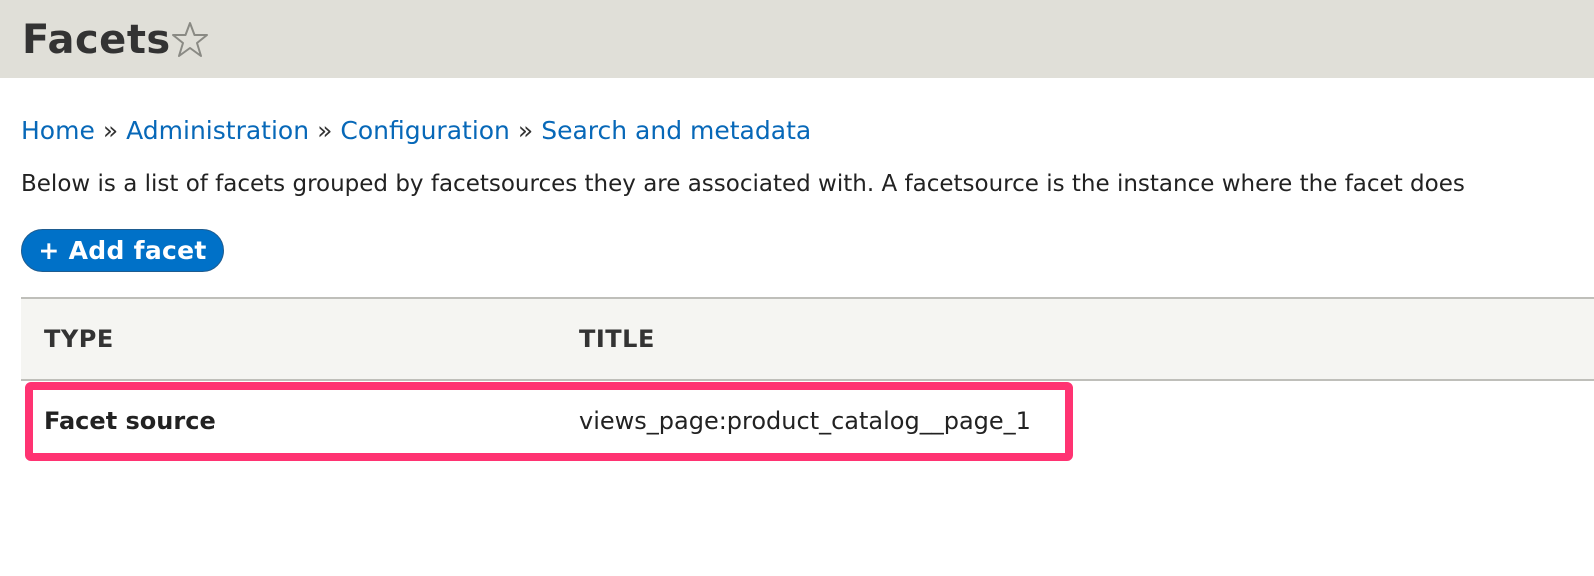 This screenshot has width=1594, height=576. I want to click on column-header-type: TYPE, so click(79, 339).